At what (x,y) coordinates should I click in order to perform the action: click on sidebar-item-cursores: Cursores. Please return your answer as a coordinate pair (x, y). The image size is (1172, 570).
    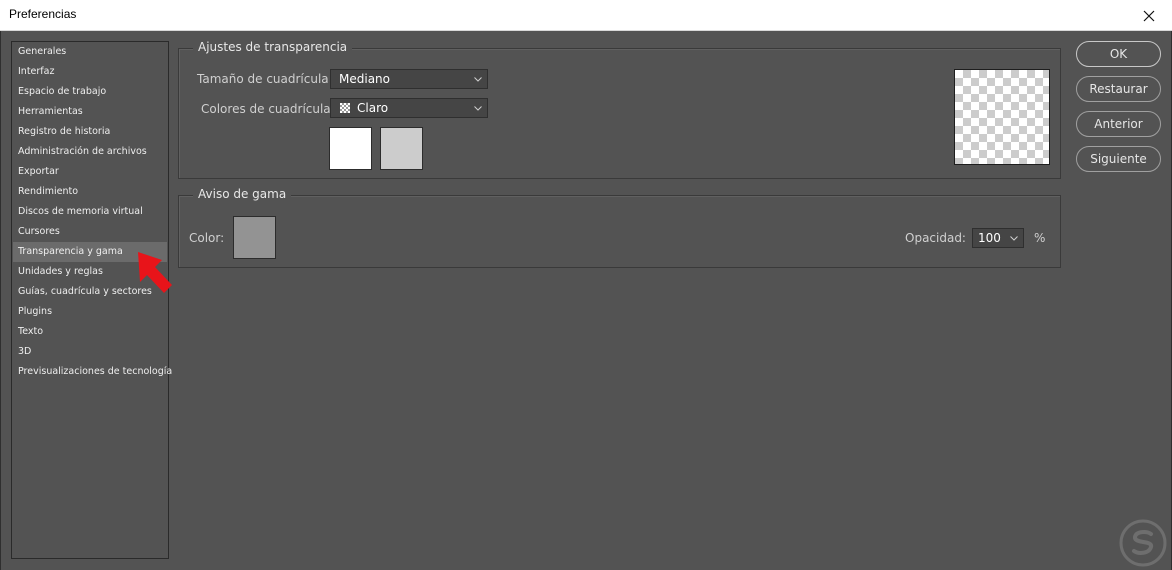
    Looking at the image, I should click on (90, 232).